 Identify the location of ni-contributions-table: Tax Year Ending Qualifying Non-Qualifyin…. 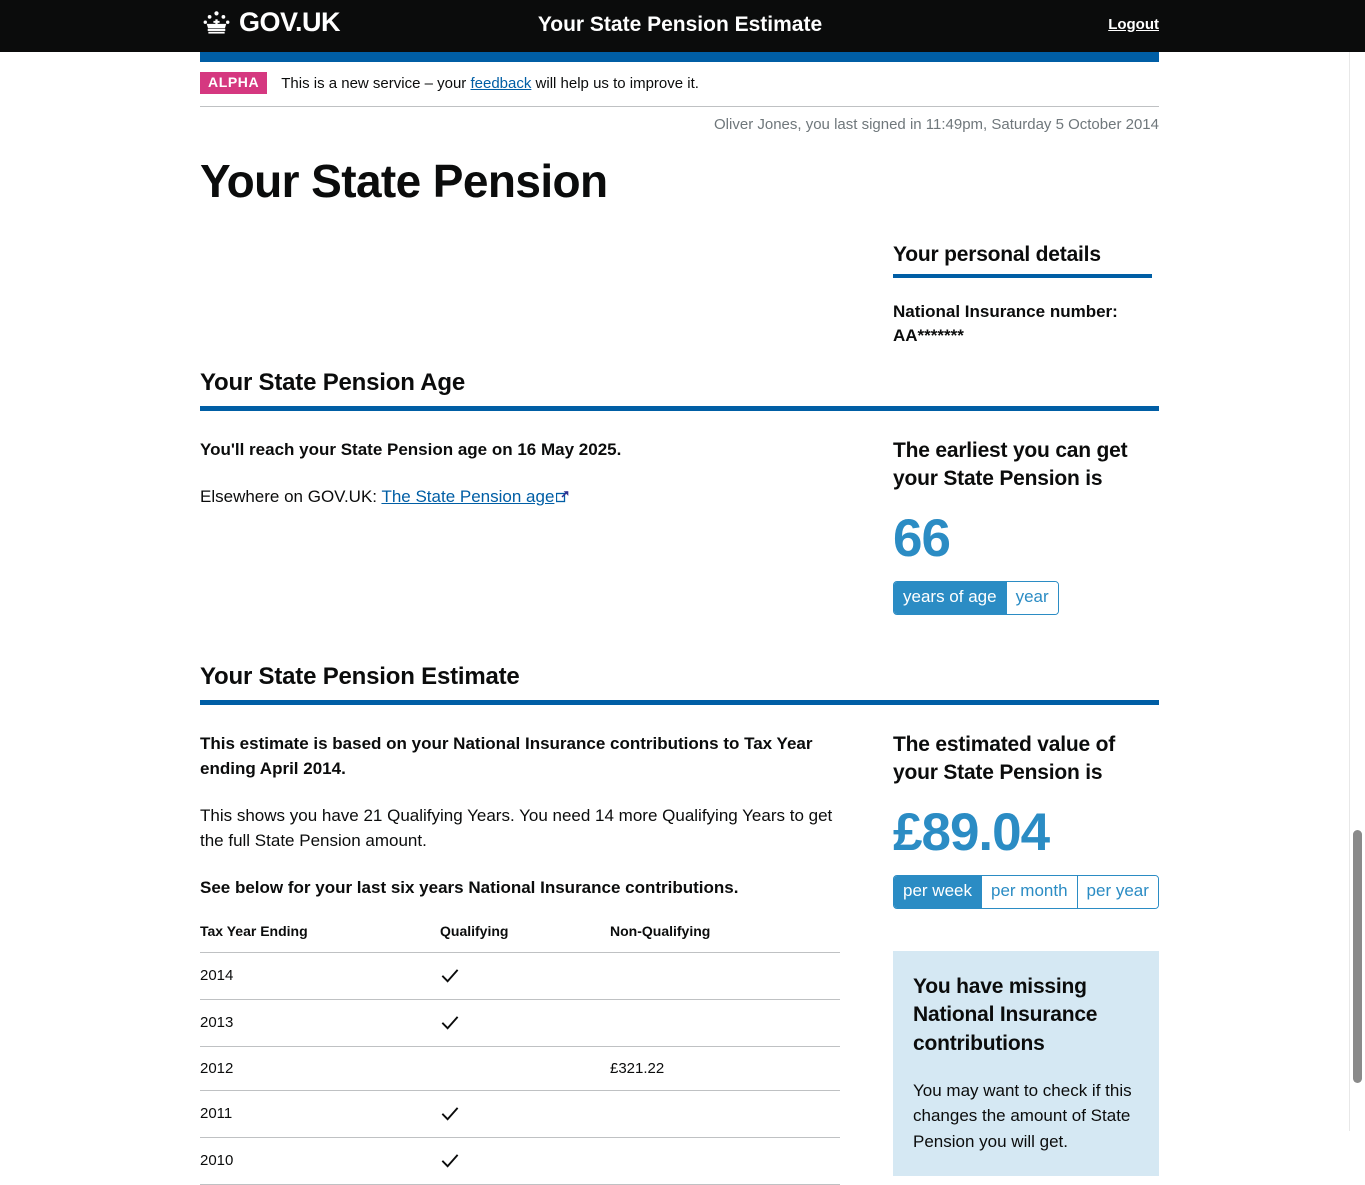
(520, 1053).